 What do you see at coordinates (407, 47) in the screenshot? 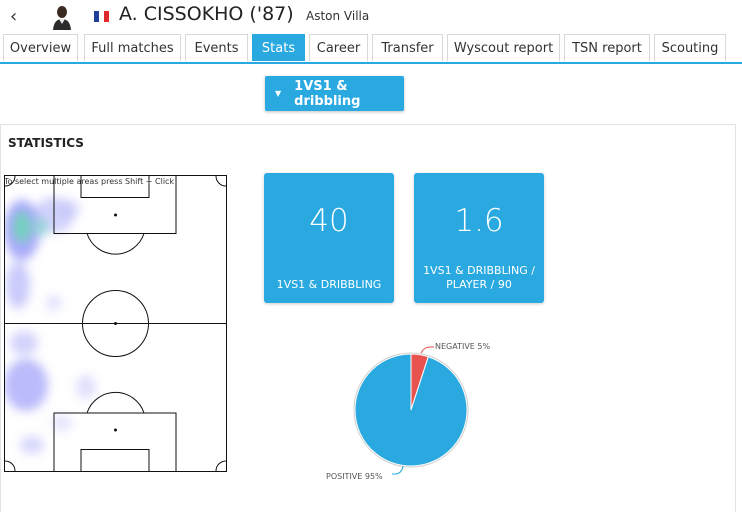
I see `tab-transfer: Transfer` at bounding box center [407, 47].